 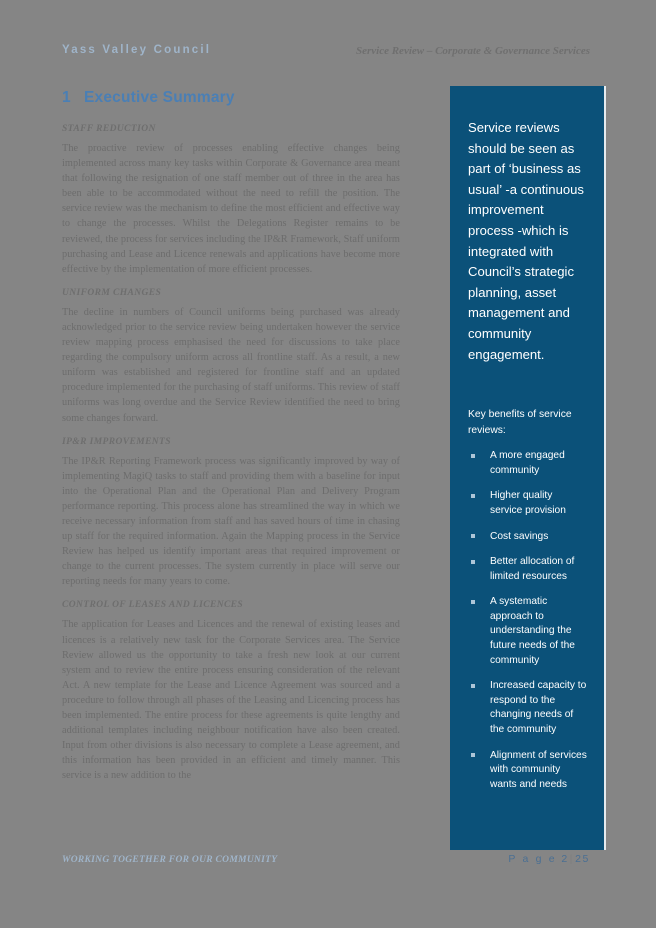 I want to click on footer-tagline: Working together for our community, so click(x=170, y=860).